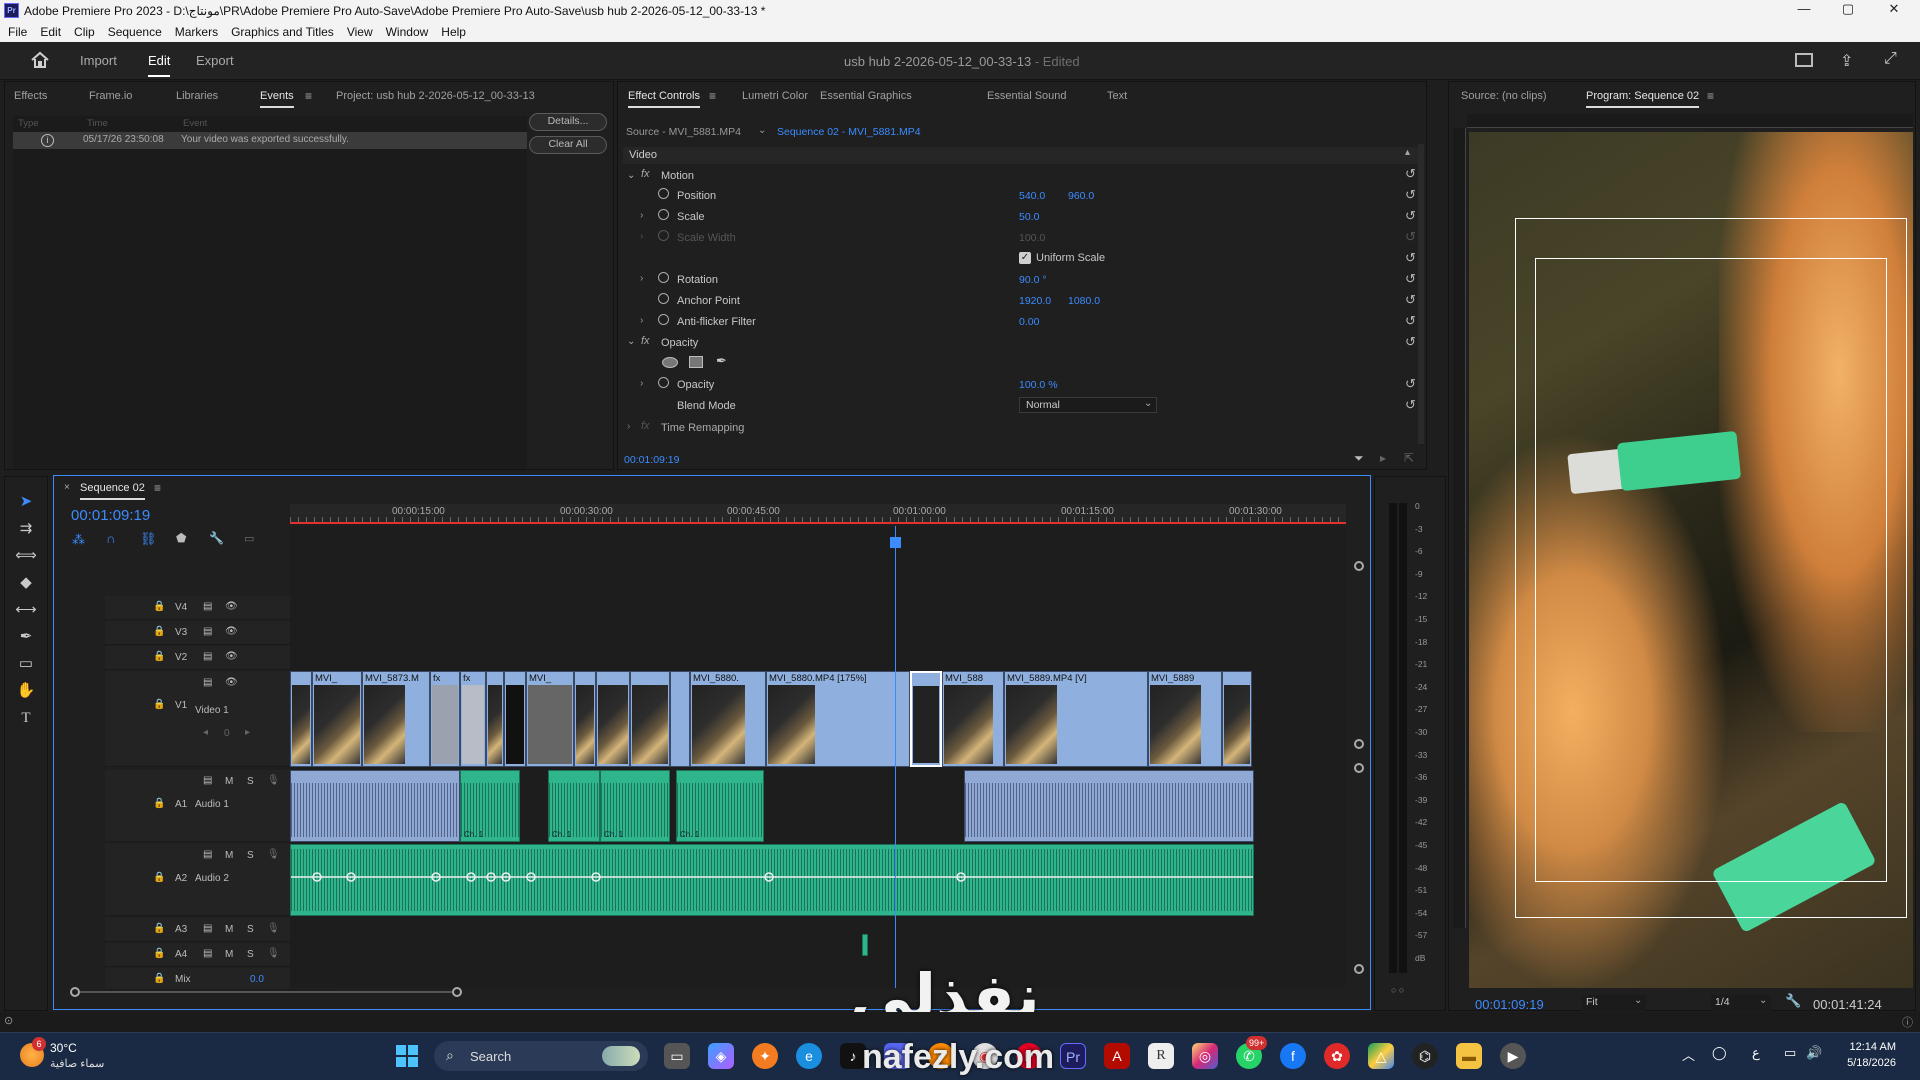 The image size is (1920, 1080). I want to click on google-drive-icon: △, so click(1381, 1056).